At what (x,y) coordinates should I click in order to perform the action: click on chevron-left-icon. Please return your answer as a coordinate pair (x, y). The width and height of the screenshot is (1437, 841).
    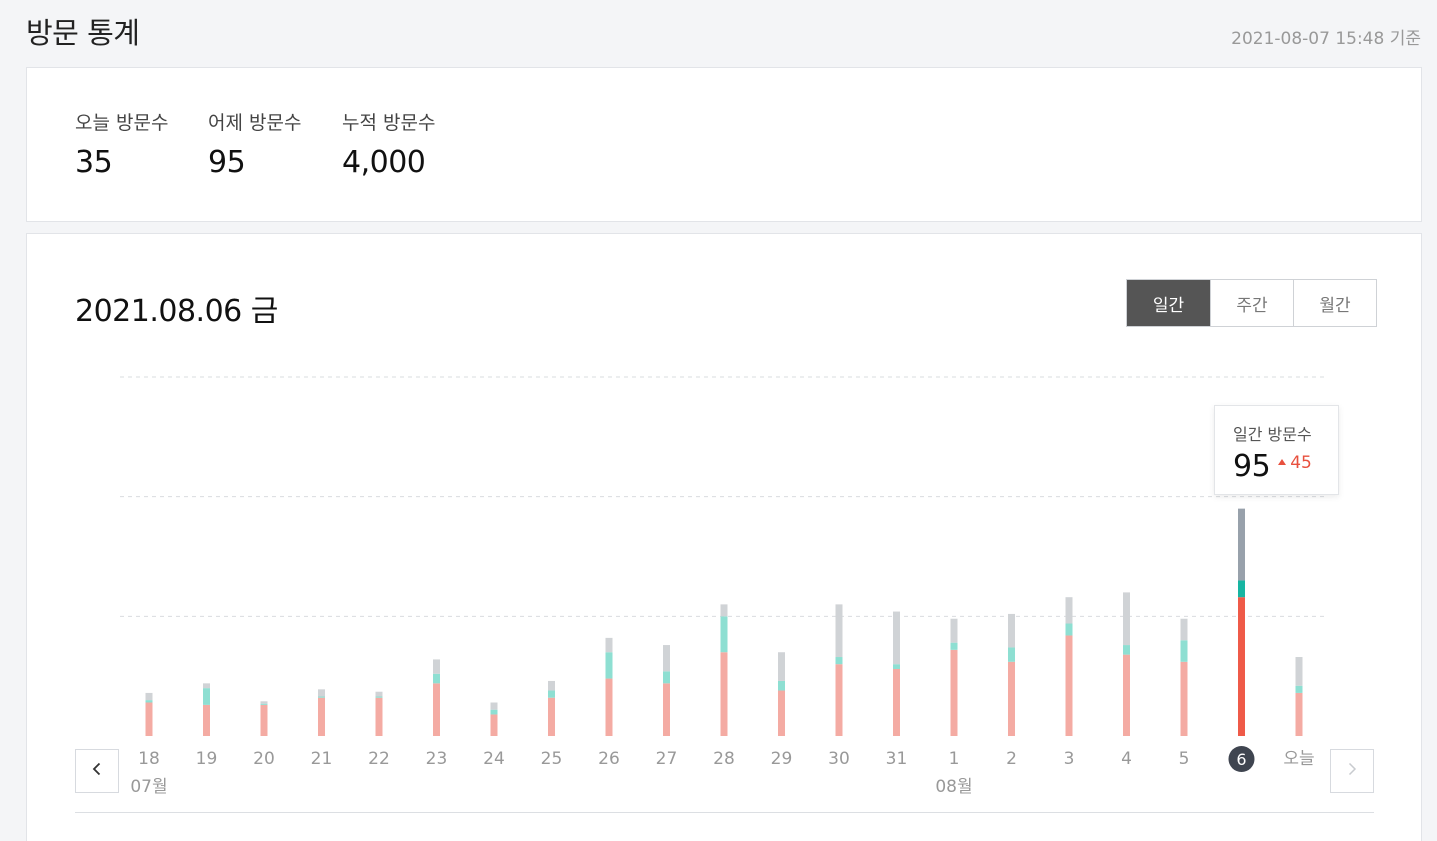
    Looking at the image, I should click on (97, 771).